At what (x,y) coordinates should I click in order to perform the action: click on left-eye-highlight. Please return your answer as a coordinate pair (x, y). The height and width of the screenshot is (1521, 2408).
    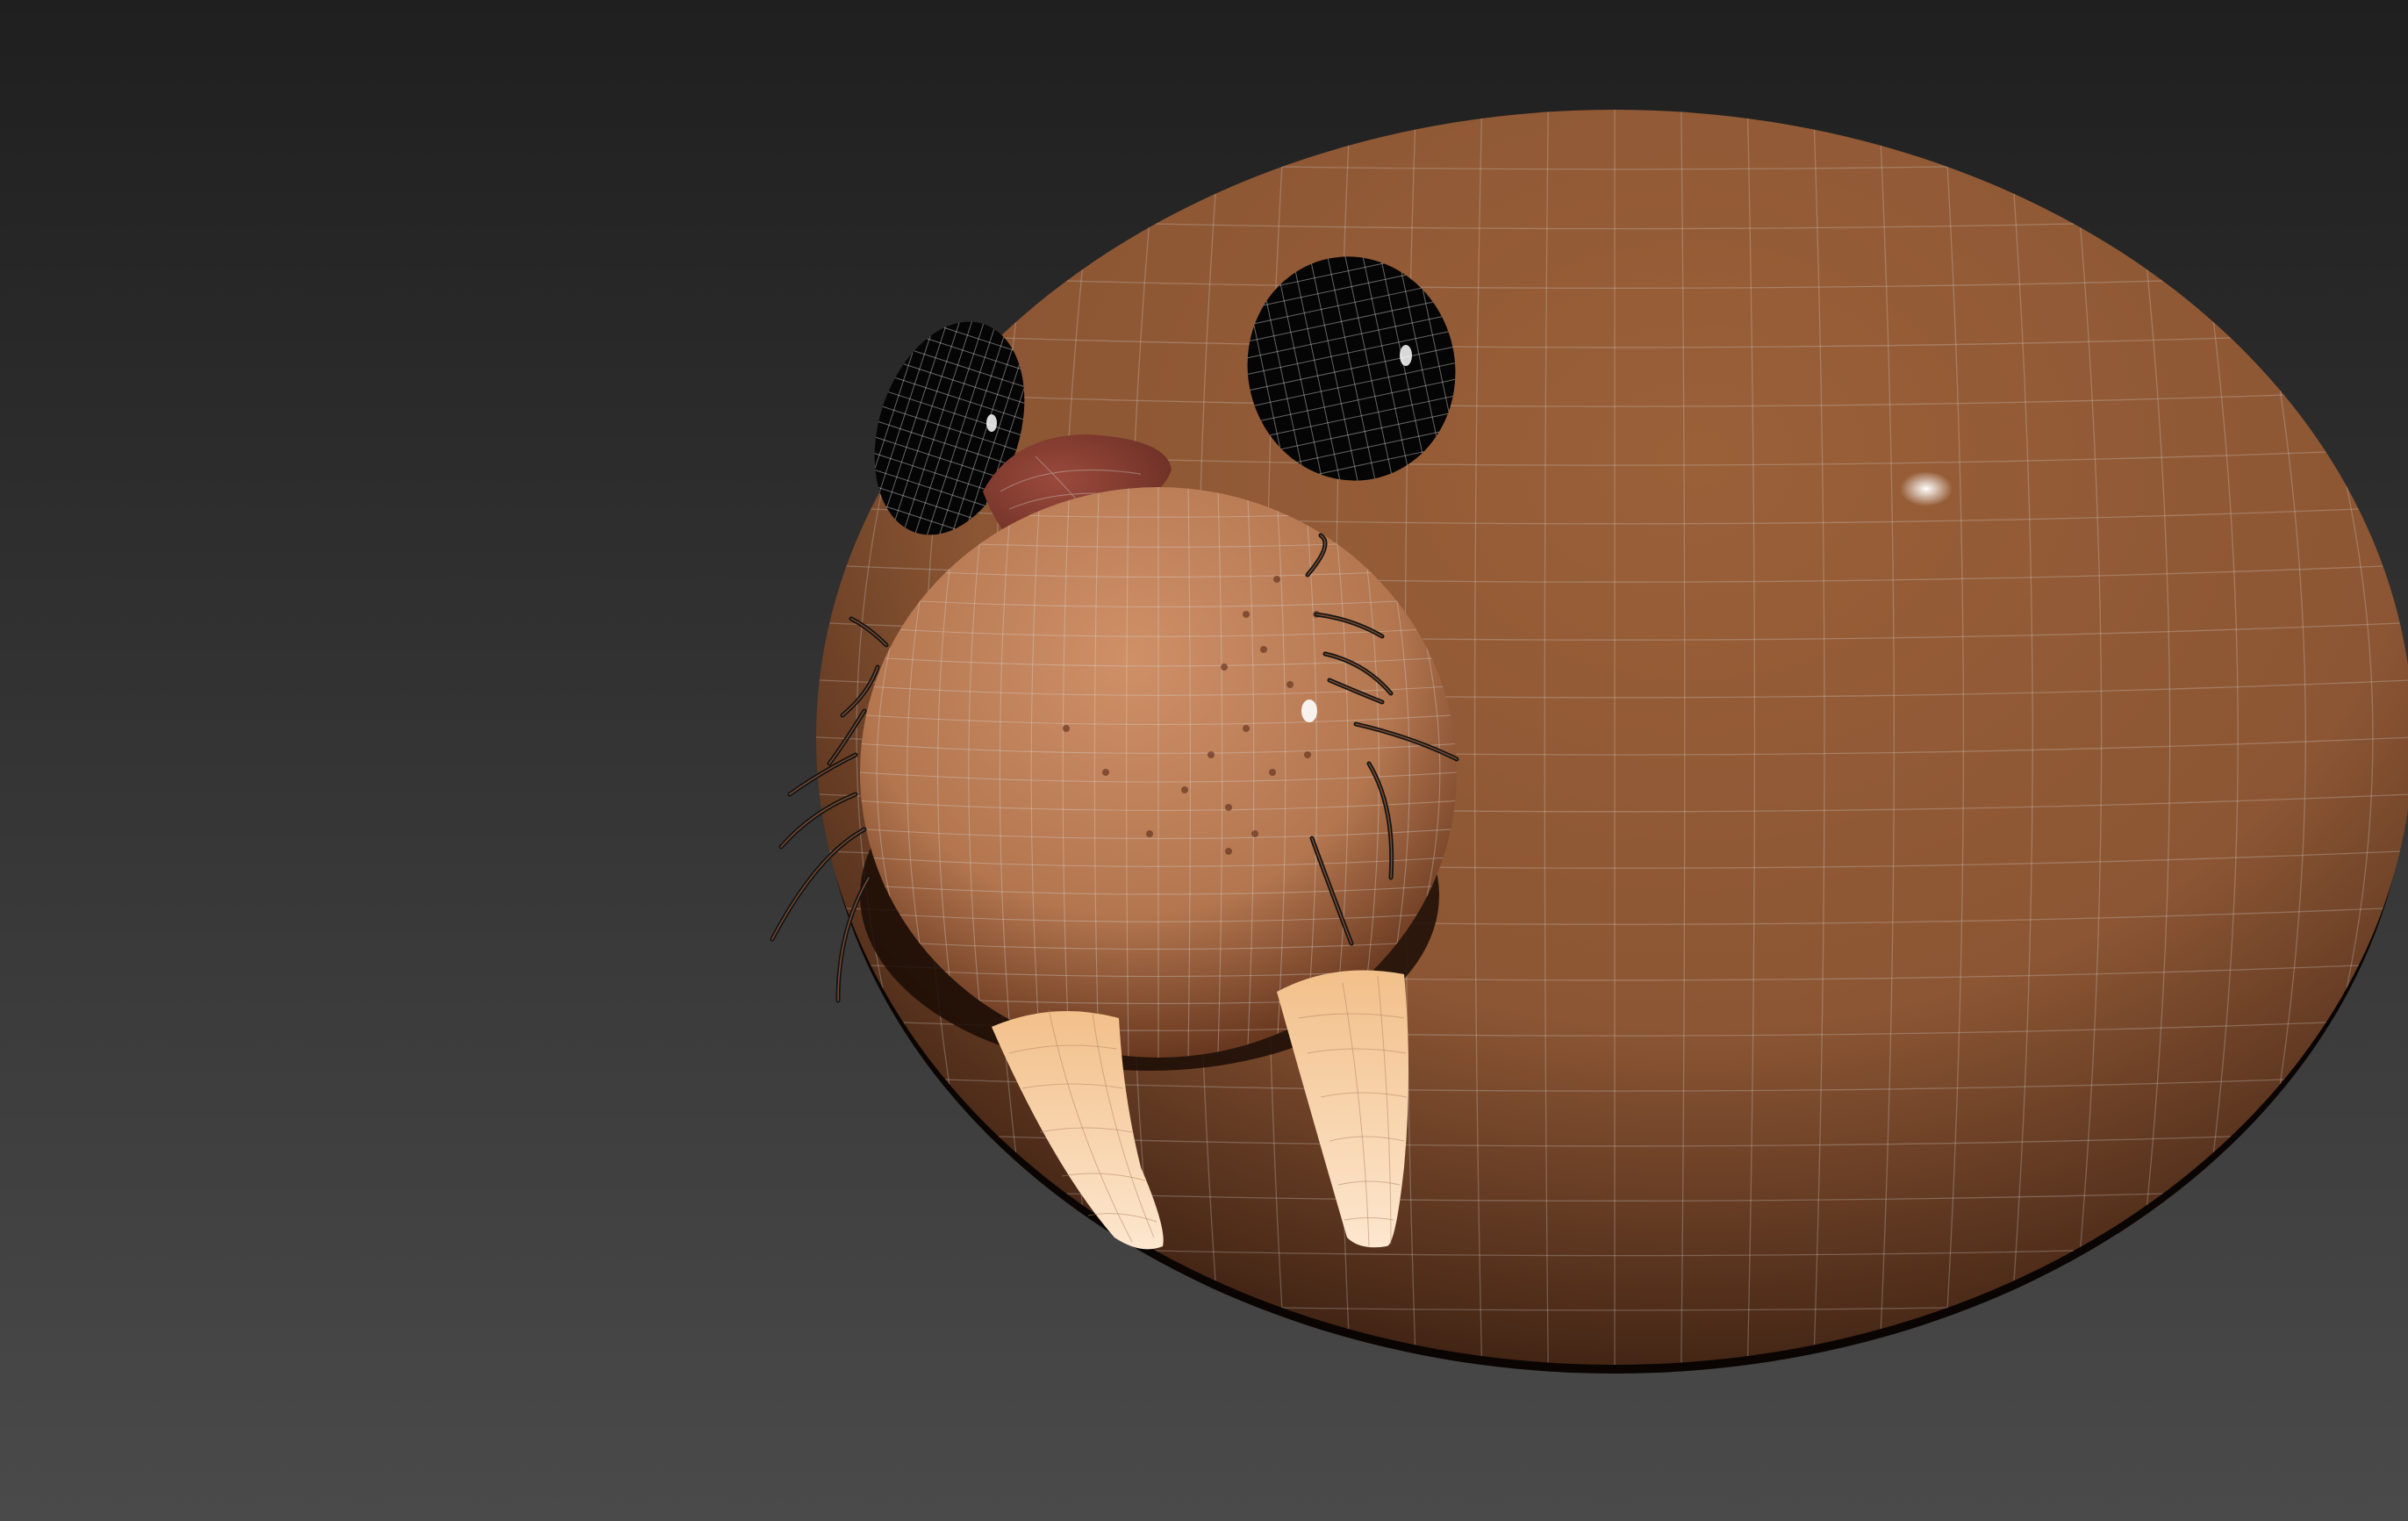
    Looking at the image, I should click on (1406, 355).